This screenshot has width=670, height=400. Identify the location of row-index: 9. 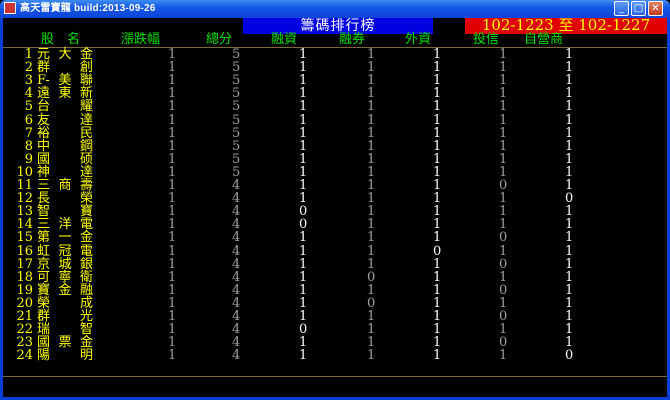
(28, 159).